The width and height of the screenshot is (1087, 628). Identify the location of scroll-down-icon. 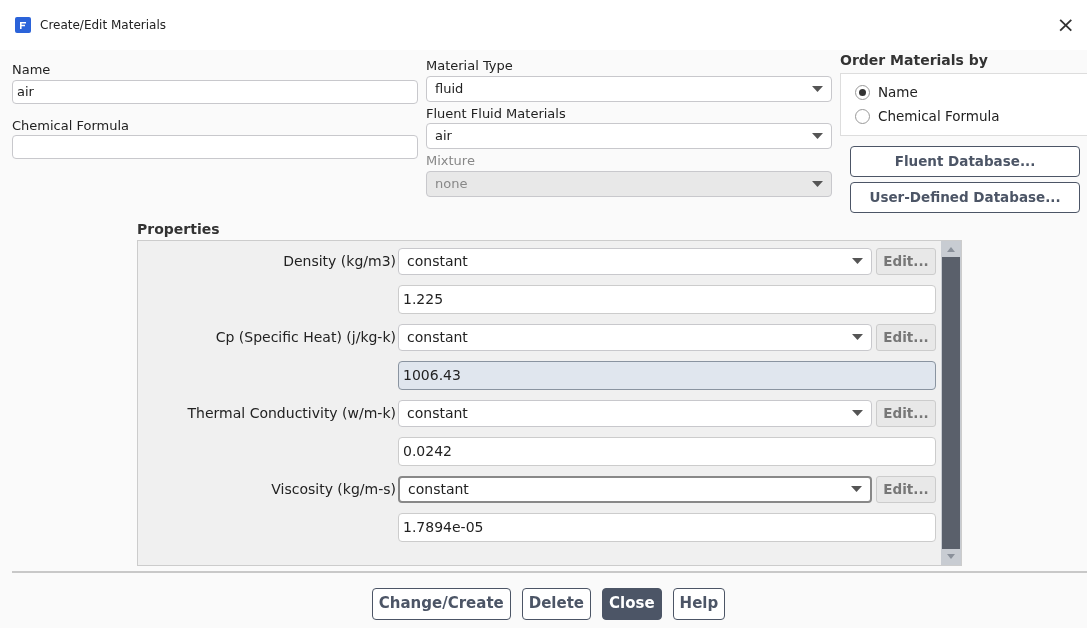
(951, 556).